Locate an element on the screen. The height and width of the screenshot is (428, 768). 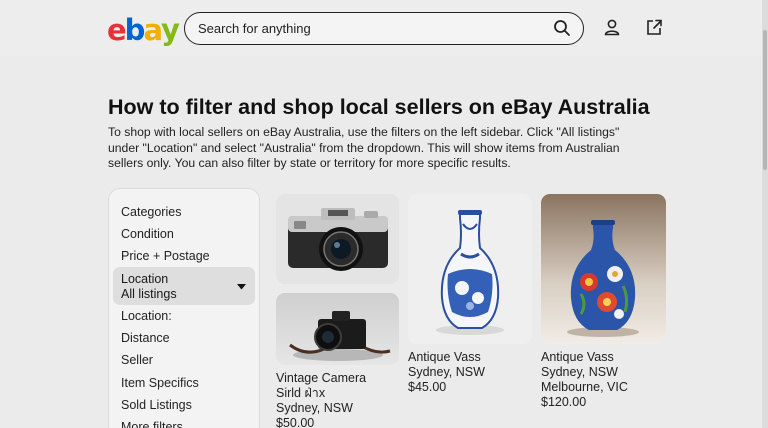
user-icon is located at coordinates (612, 27).